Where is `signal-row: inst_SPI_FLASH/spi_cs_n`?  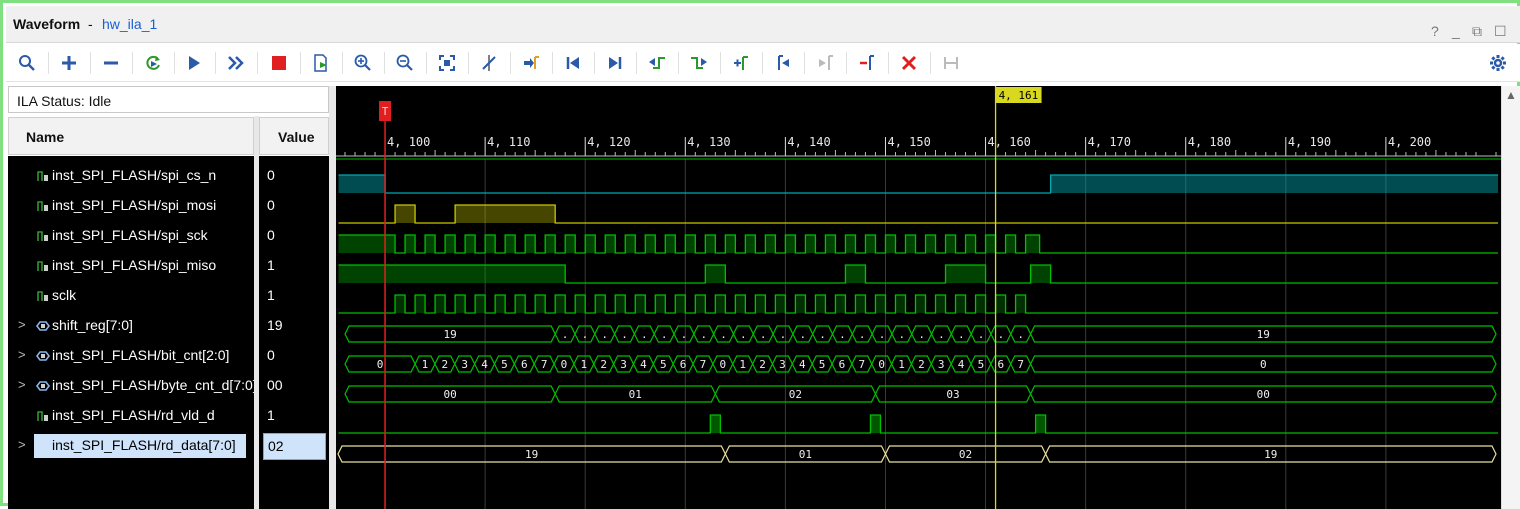
signal-row: inst_SPI_FLASH/spi_cs_n is located at coordinates (131, 176).